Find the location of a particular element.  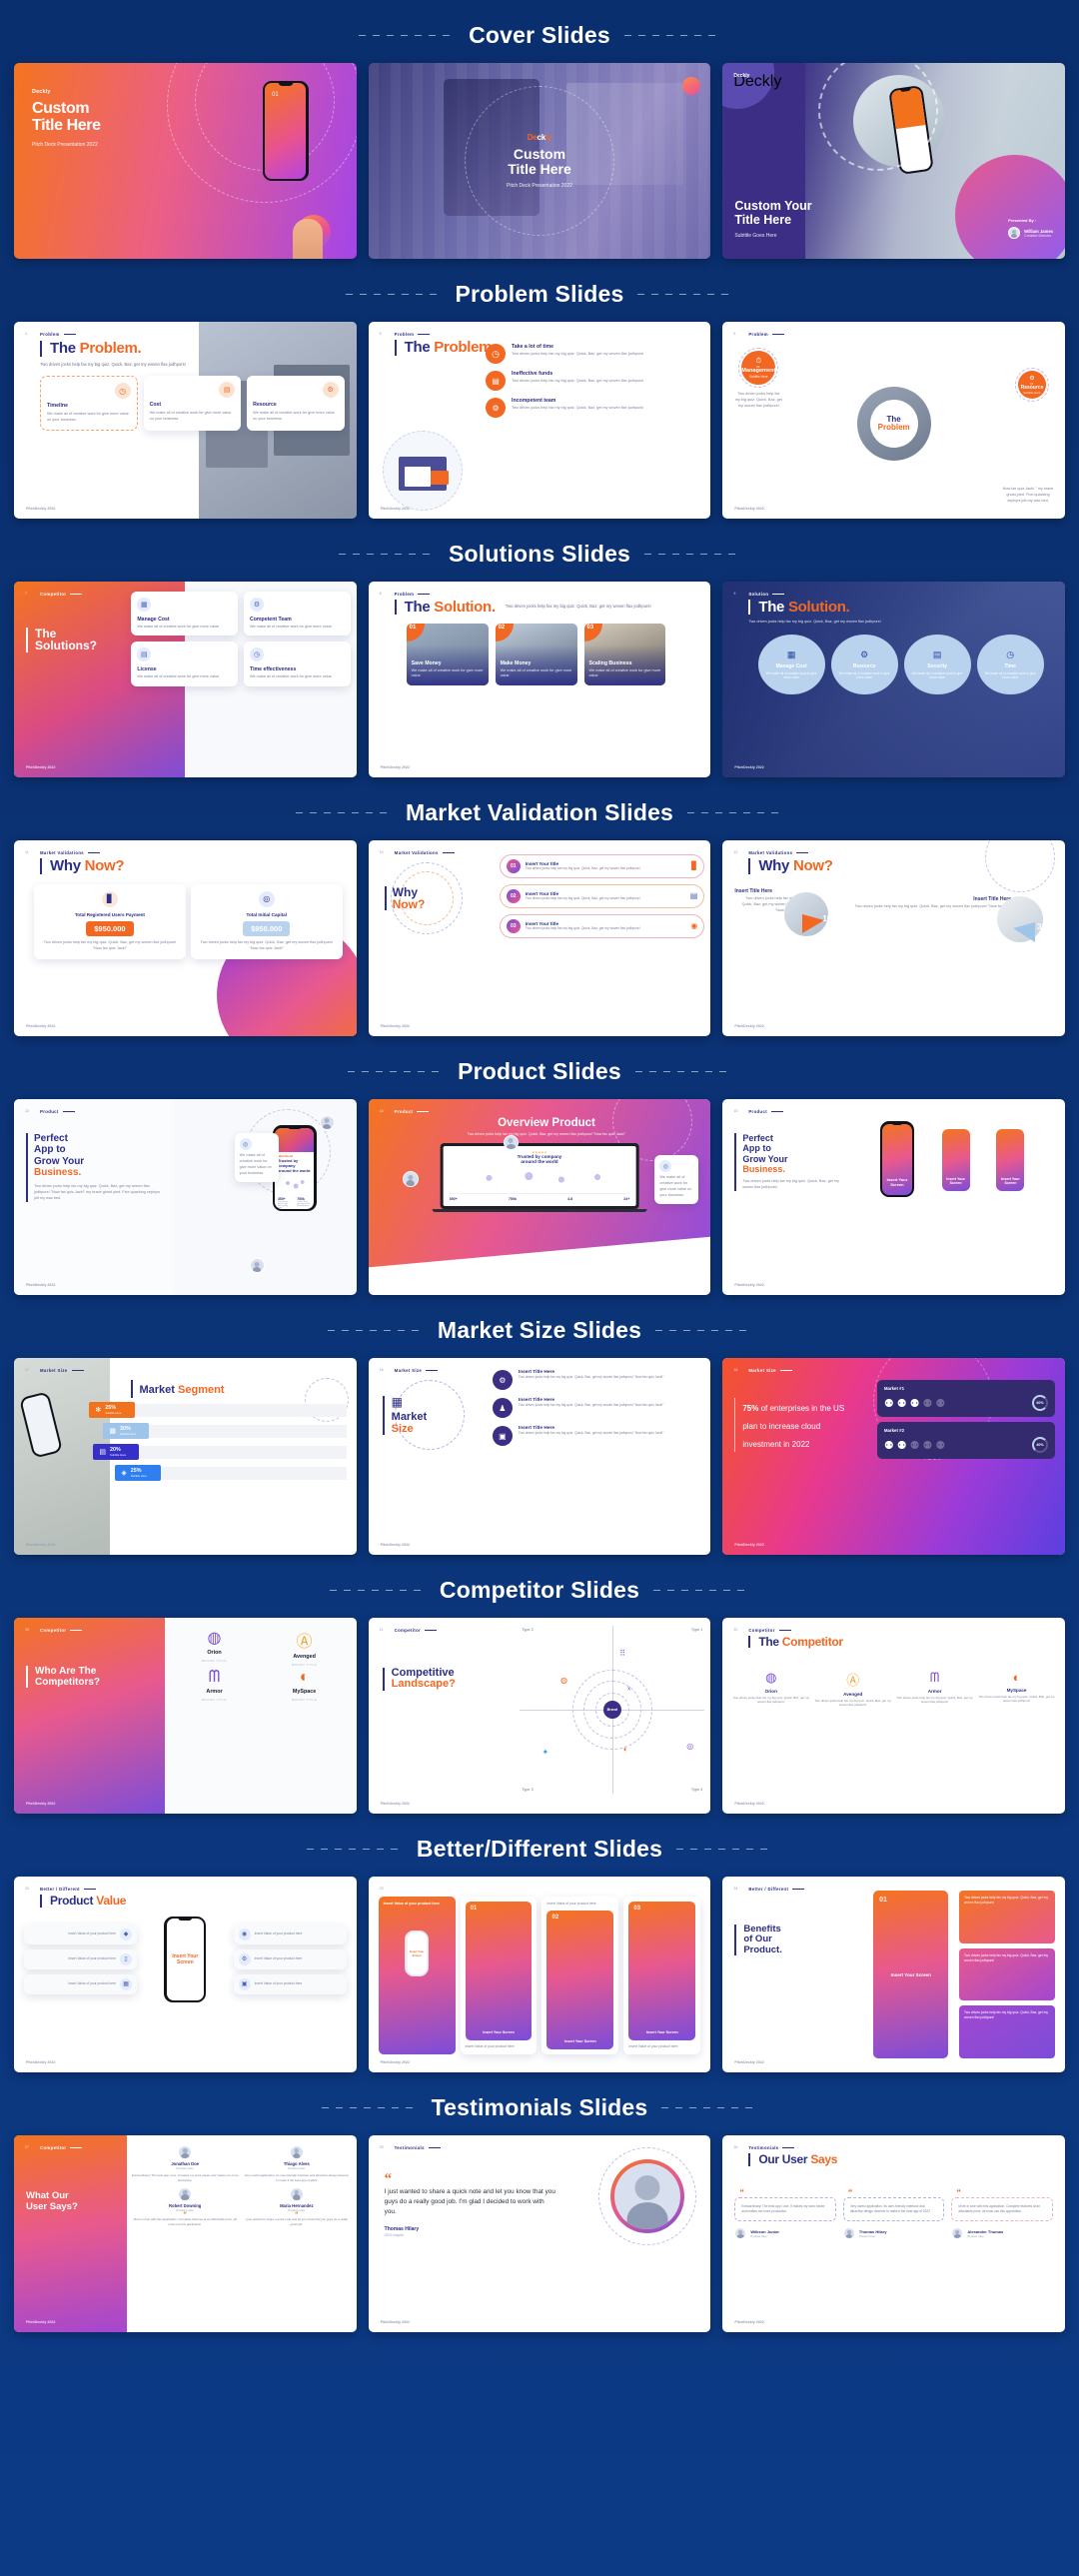

value-item: Insert Value of your product here ◆ is located at coordinates (81, 1934).